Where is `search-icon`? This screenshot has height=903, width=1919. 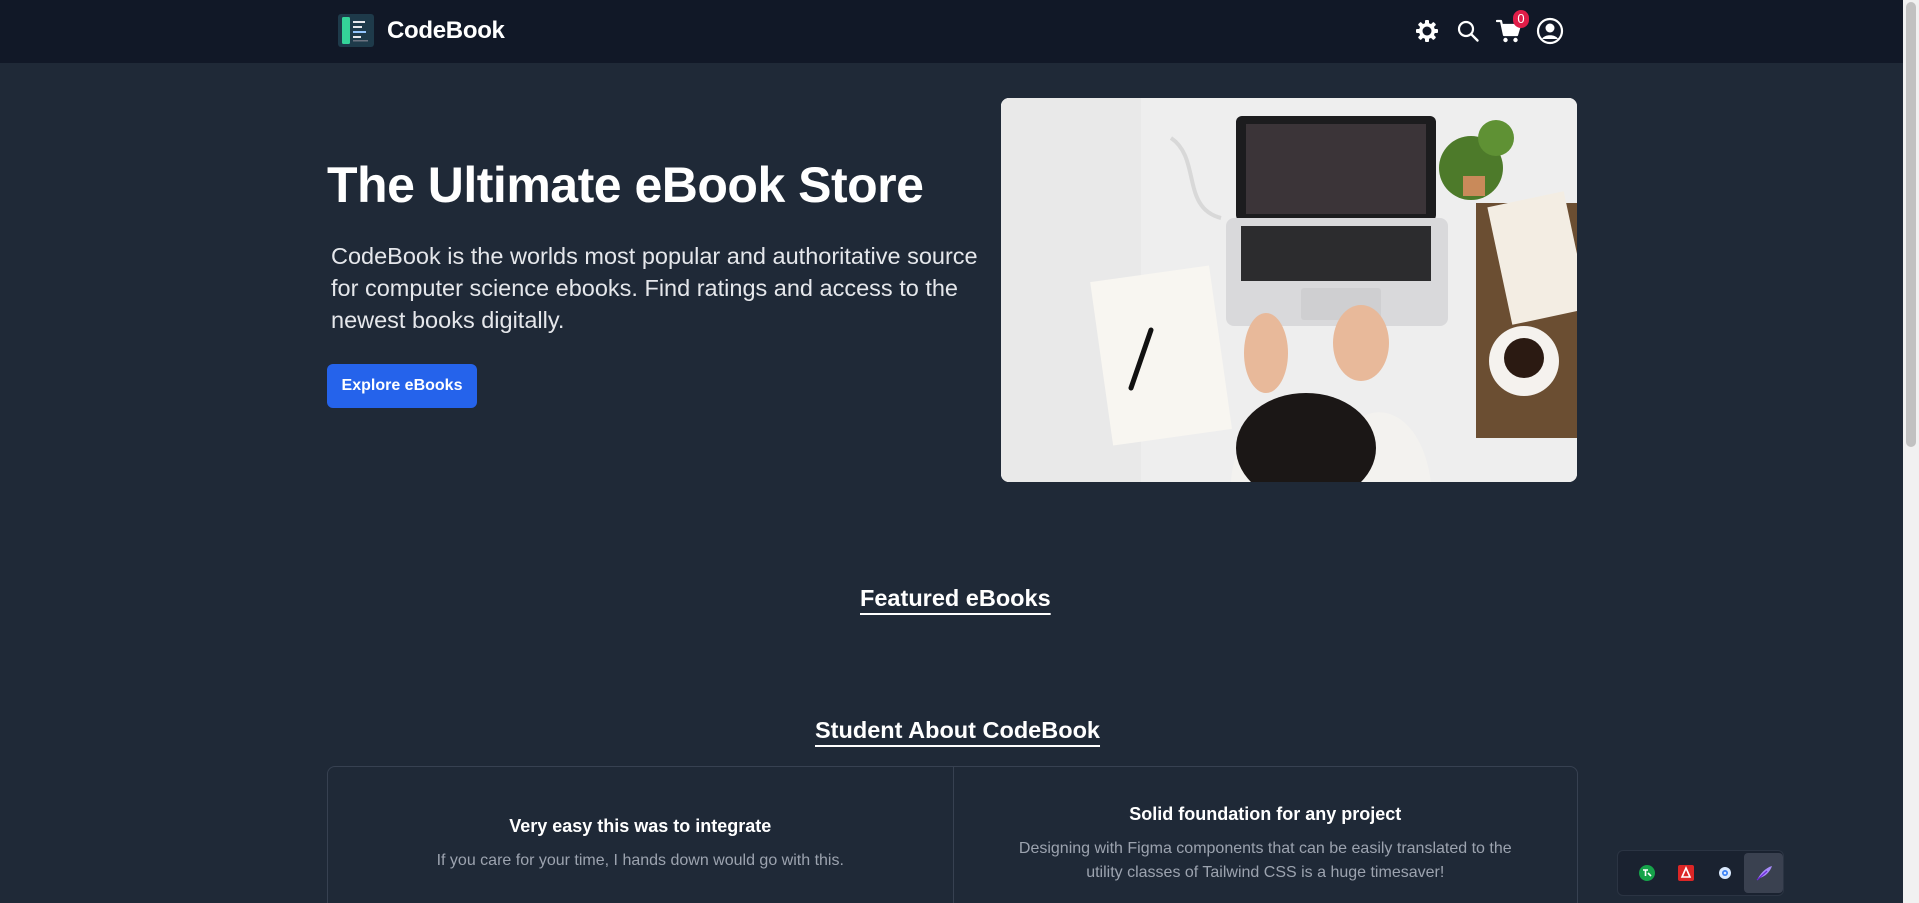
search-icon is located at coordinates (1468, 31).